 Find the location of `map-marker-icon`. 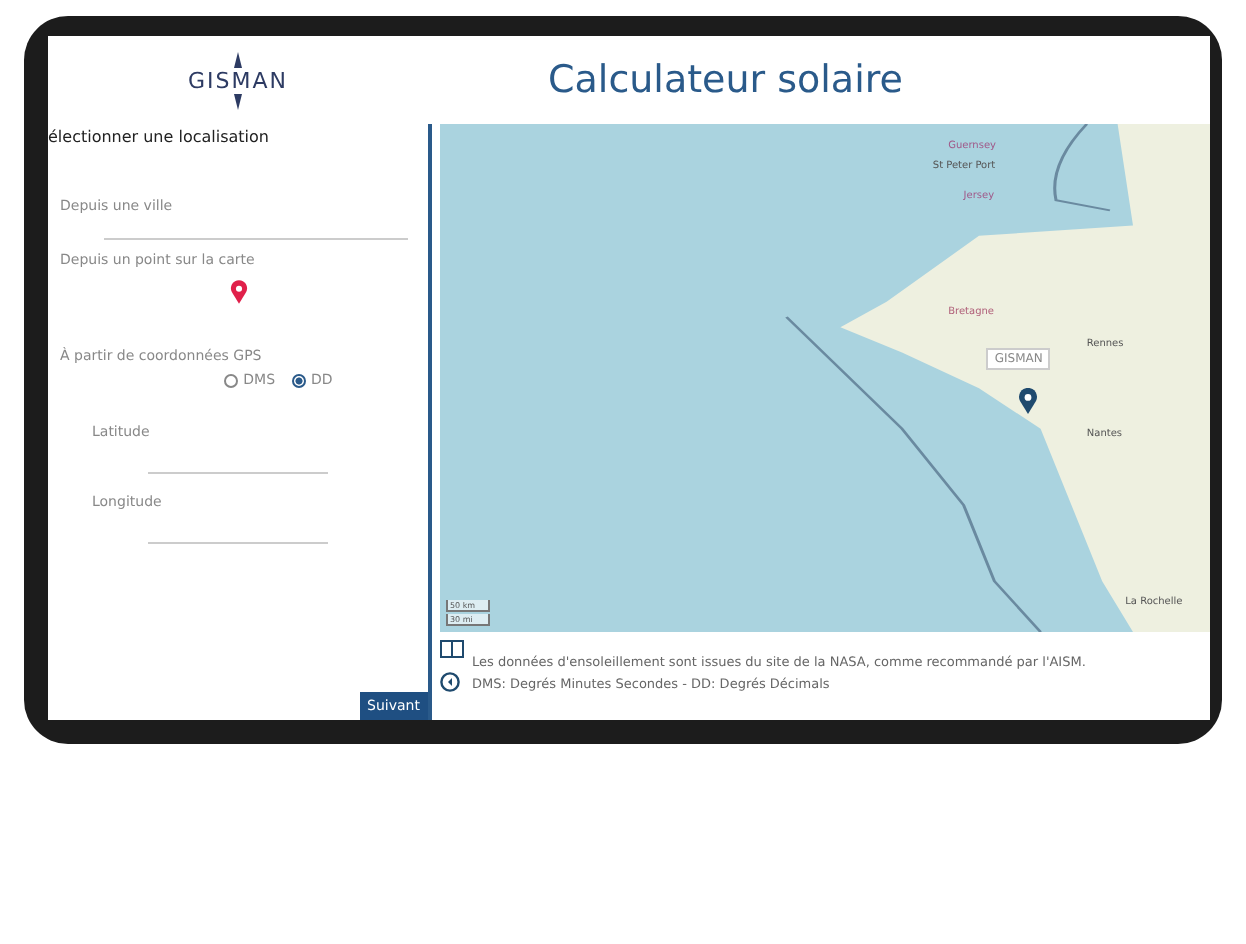

map-marker-icon is located at coordinates (1027, 401).